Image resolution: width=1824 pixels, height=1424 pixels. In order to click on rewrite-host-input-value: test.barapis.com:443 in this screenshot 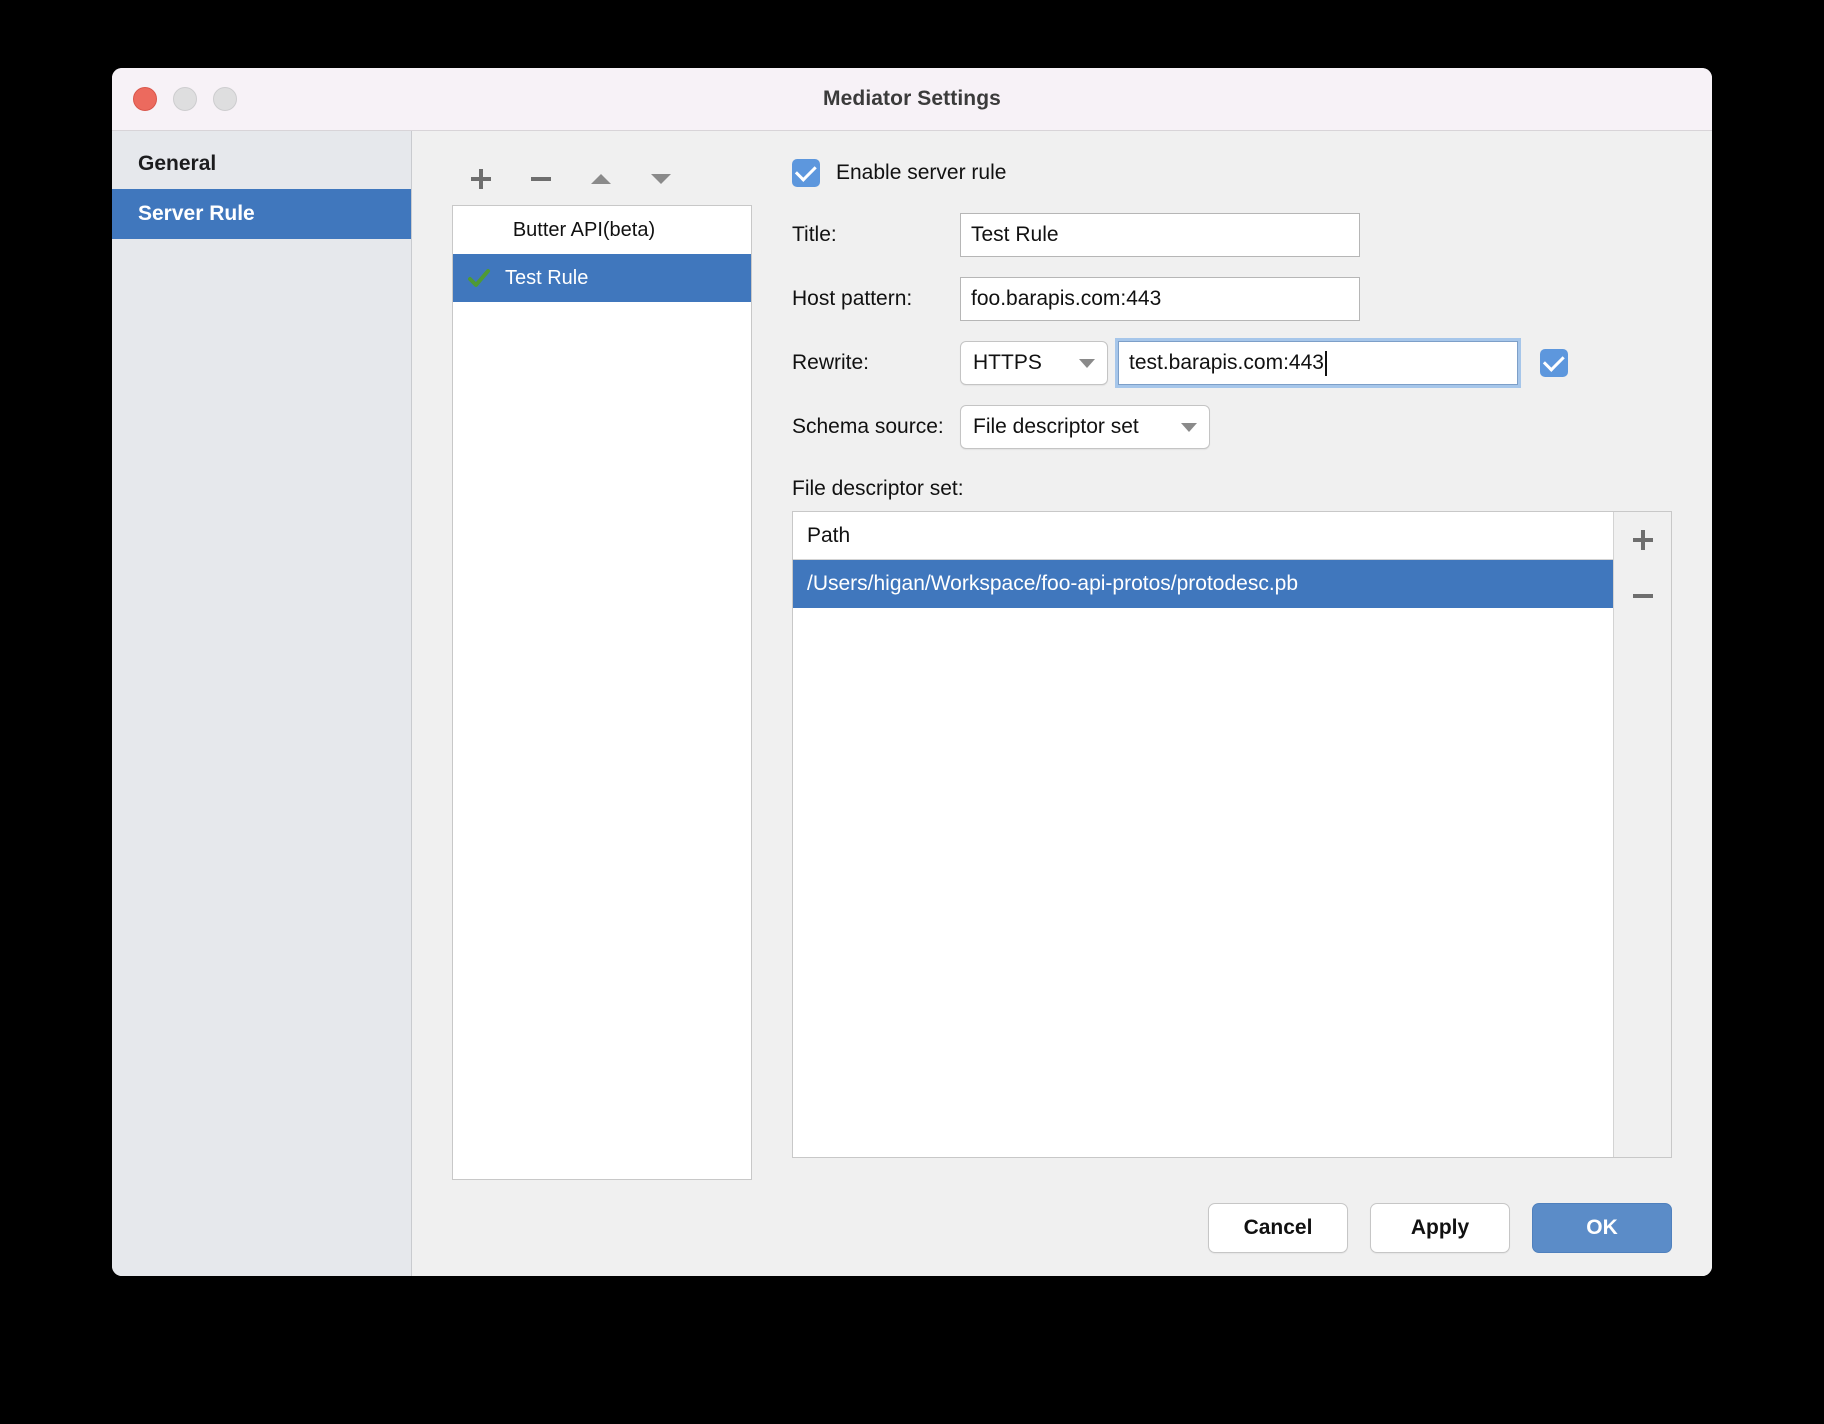, I will do `click(1226, 362)`.